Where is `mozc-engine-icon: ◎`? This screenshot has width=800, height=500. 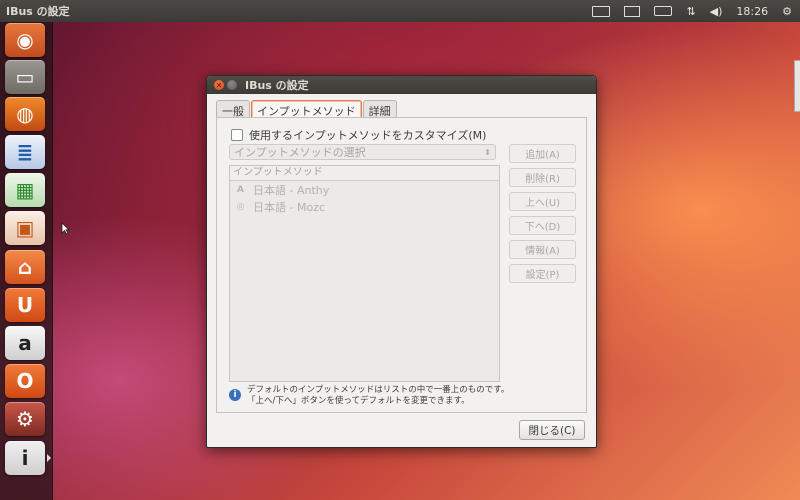
mozc-engine-icon: ◎ is located at coordinates (240, 206).